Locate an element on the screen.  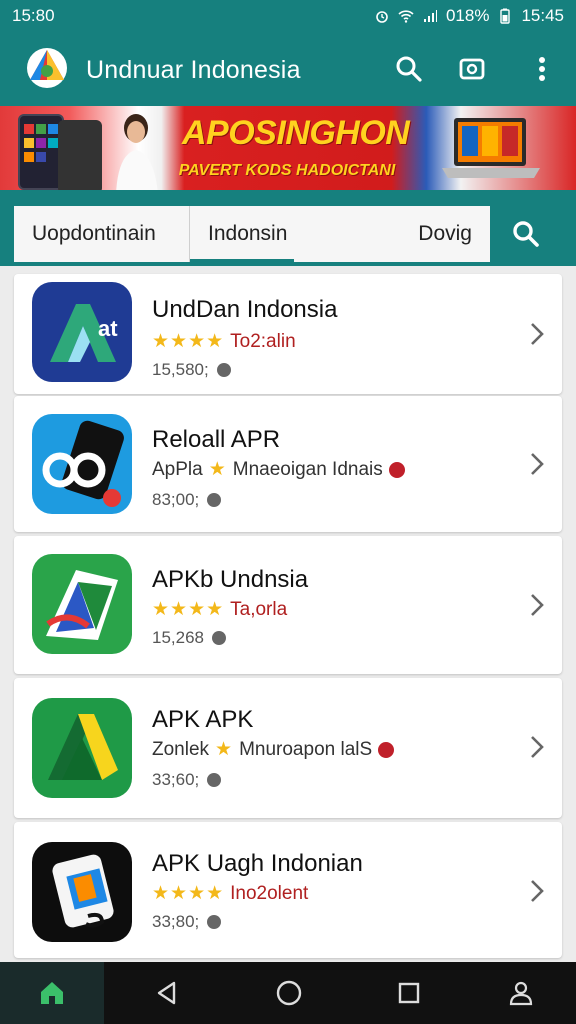
app-name: Reloall APR is located at coordinates (216, 439).